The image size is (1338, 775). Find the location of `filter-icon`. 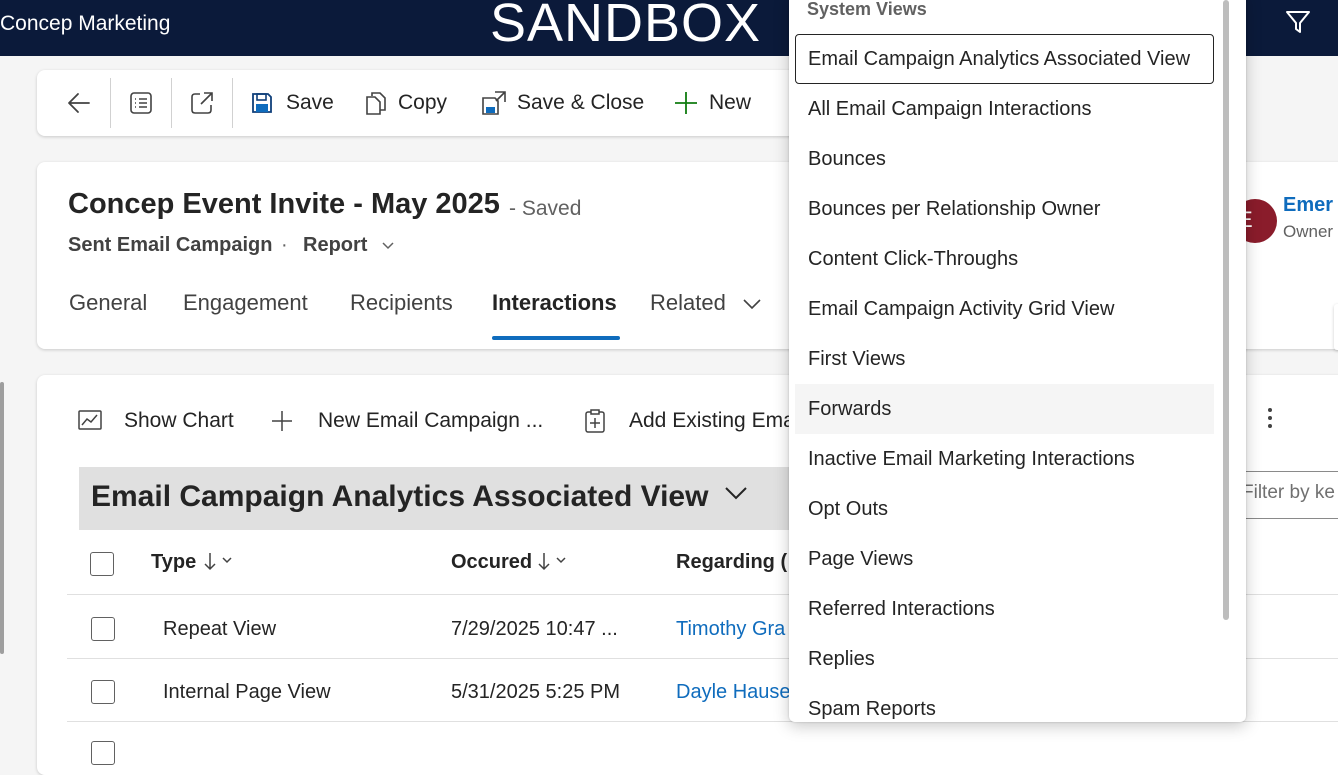

filter-icon is located at coordinates (1298, 22).